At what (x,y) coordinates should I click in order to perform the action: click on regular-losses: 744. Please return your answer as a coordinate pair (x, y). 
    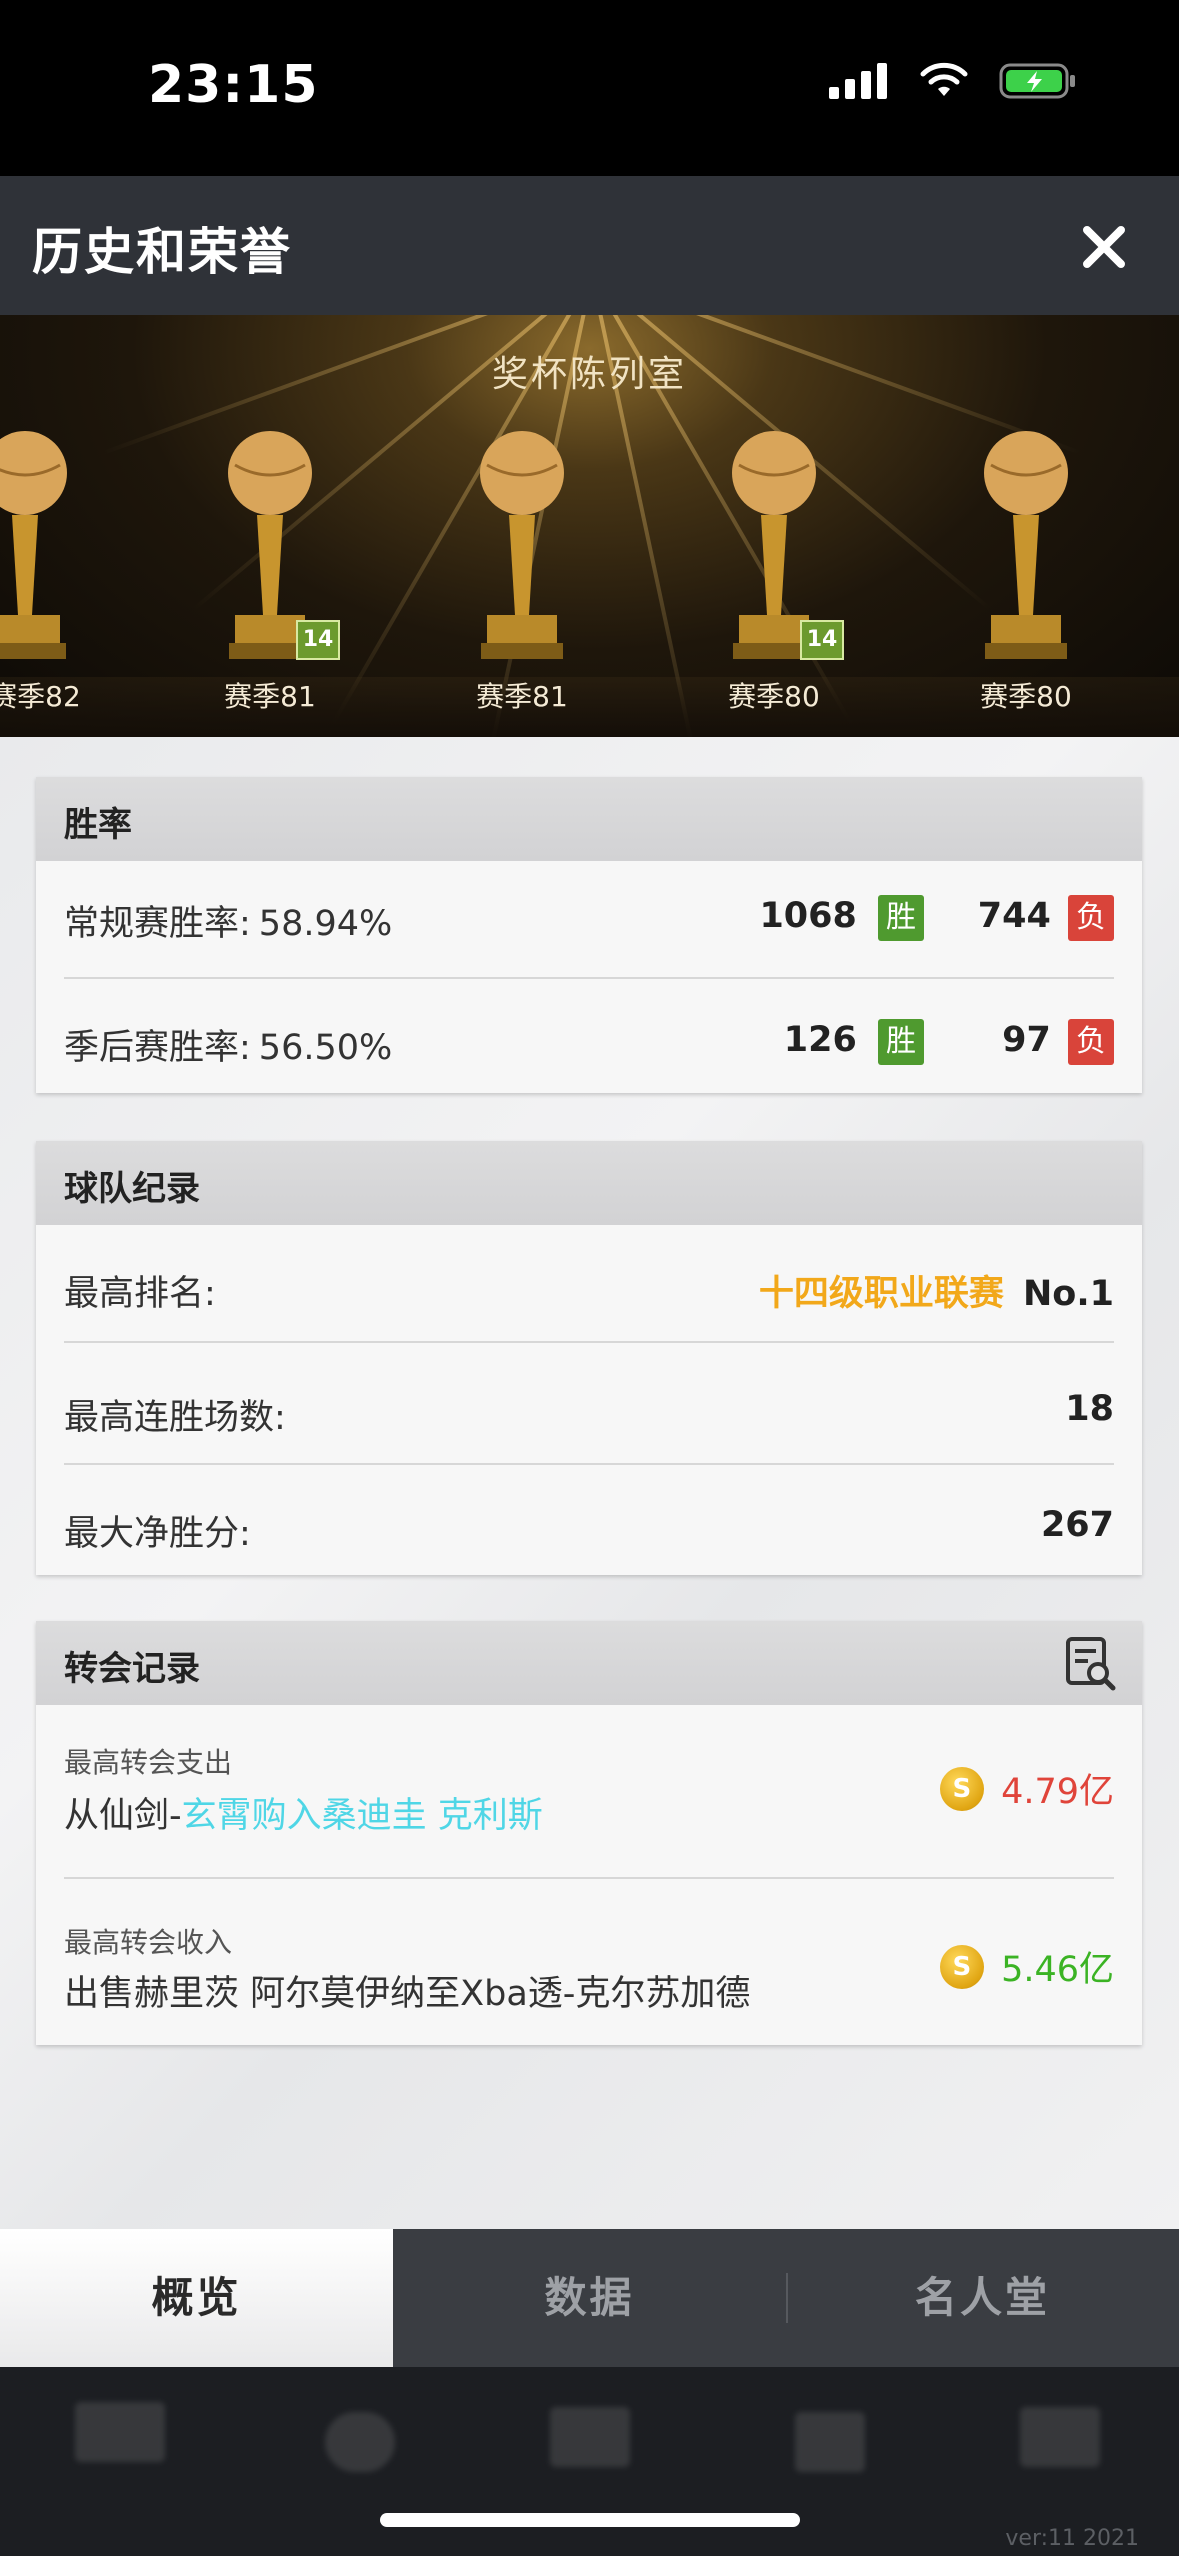
    Looking at the image, I should click on (1014, 916).